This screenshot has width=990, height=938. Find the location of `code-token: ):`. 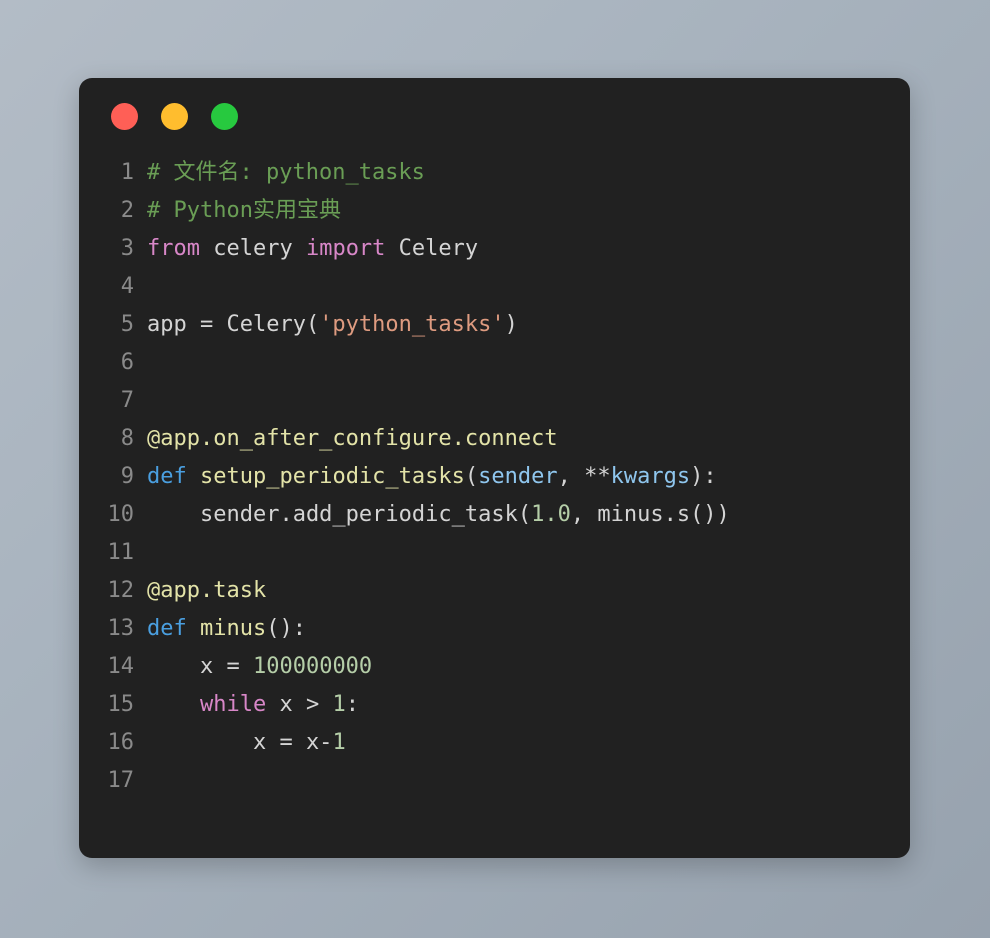

code-token: ): is located at coordinates (703, 476).